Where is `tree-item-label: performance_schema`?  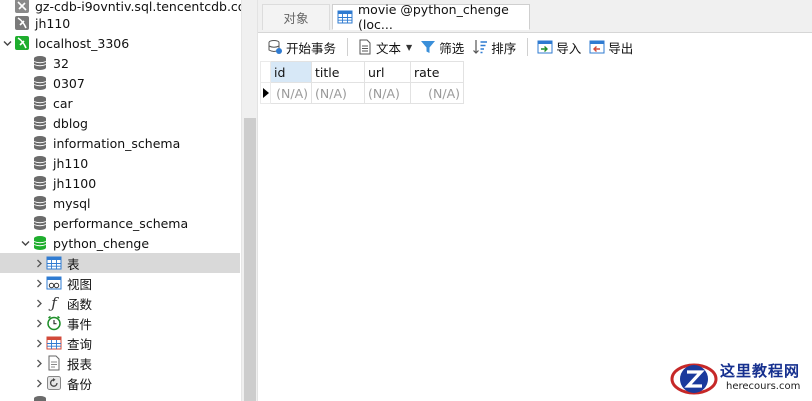 tree-item-label: performance_schema is located at coordinates (121, 223).